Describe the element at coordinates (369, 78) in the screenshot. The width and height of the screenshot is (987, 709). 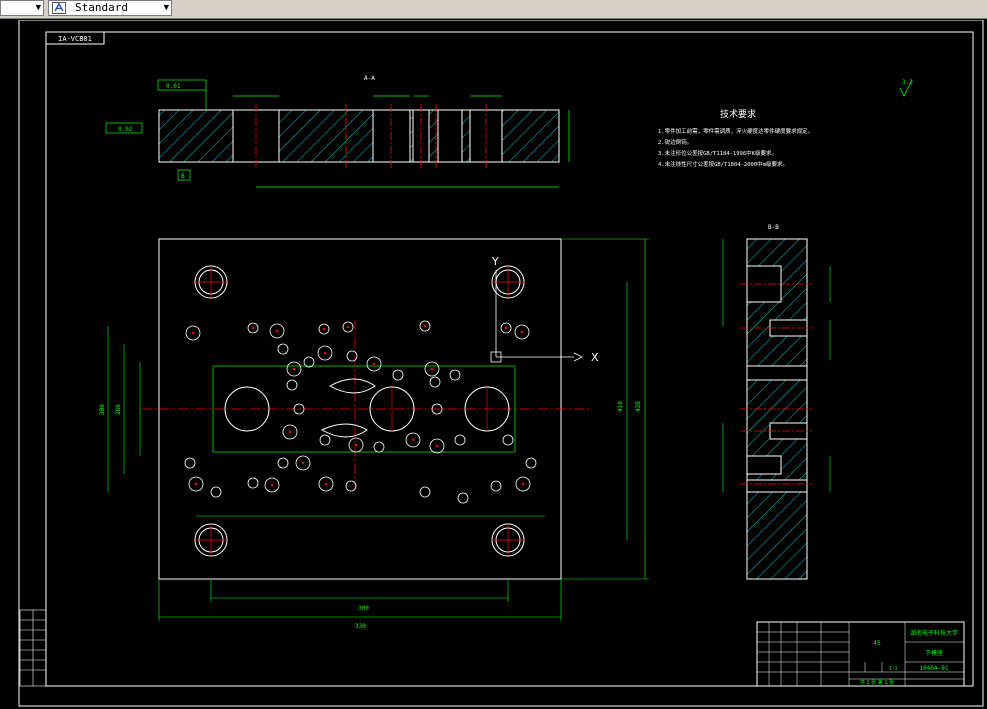
I see `section-aa-label: A-A` at that location.